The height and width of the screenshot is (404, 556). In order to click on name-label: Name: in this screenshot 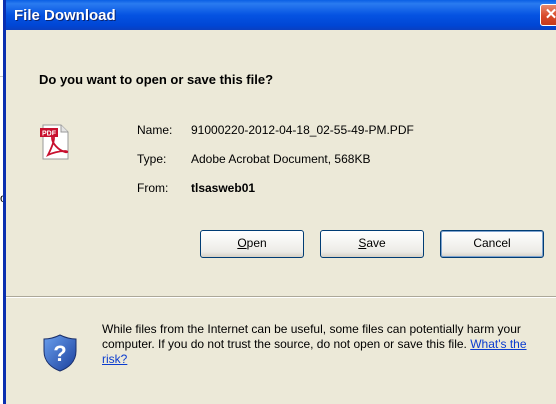, I will do `click(155, 130)`.